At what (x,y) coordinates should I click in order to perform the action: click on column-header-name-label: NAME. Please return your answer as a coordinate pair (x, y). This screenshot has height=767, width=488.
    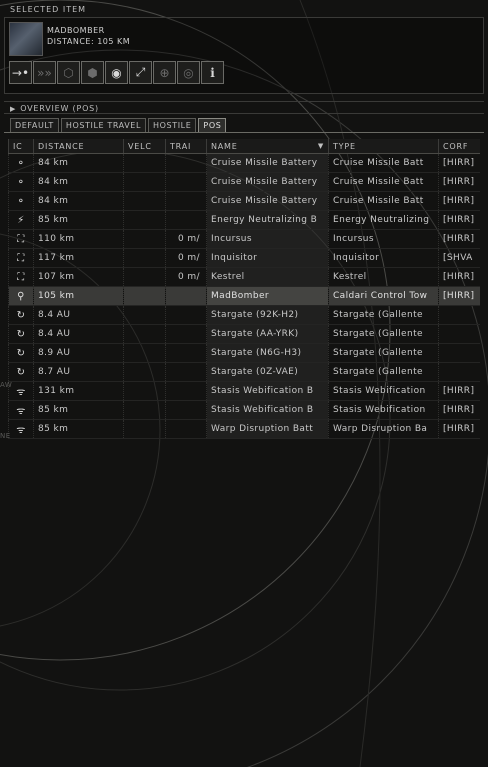
    Looking at the image, I should click on (224, 146).